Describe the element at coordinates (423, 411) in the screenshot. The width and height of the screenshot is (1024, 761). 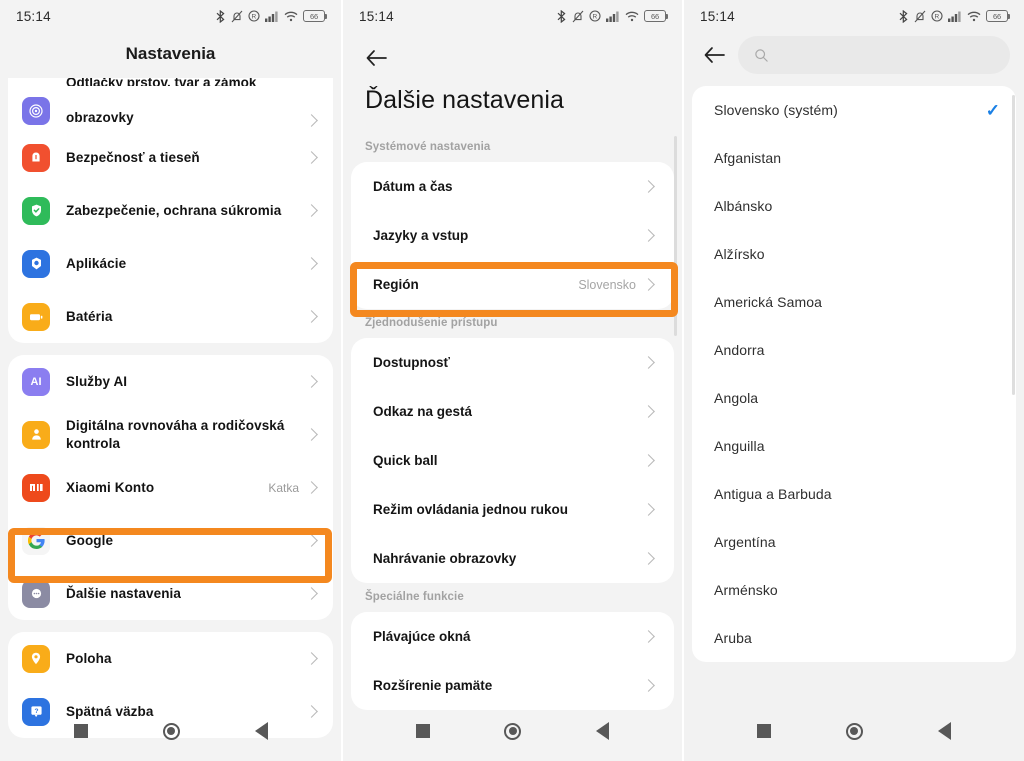
I see `list-item-label: Odkaz na gestá` at that location.